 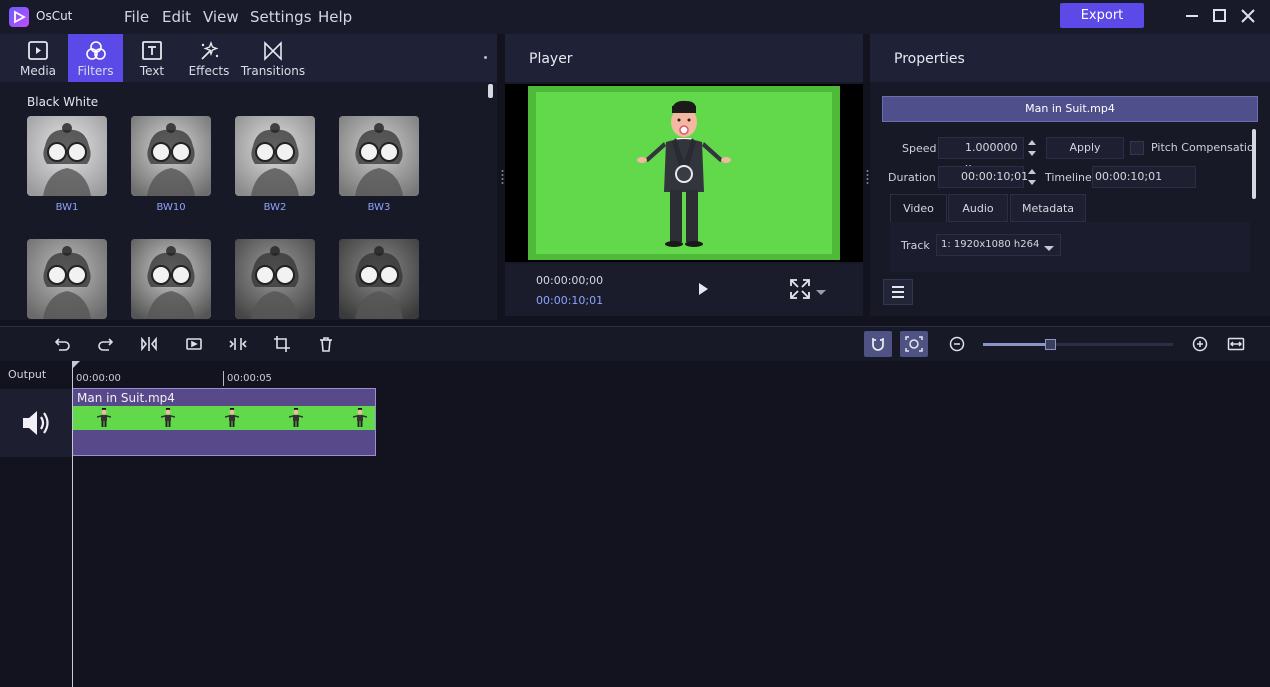 I want to click on magnet-snap-toggle, so click(x=878, y=344).